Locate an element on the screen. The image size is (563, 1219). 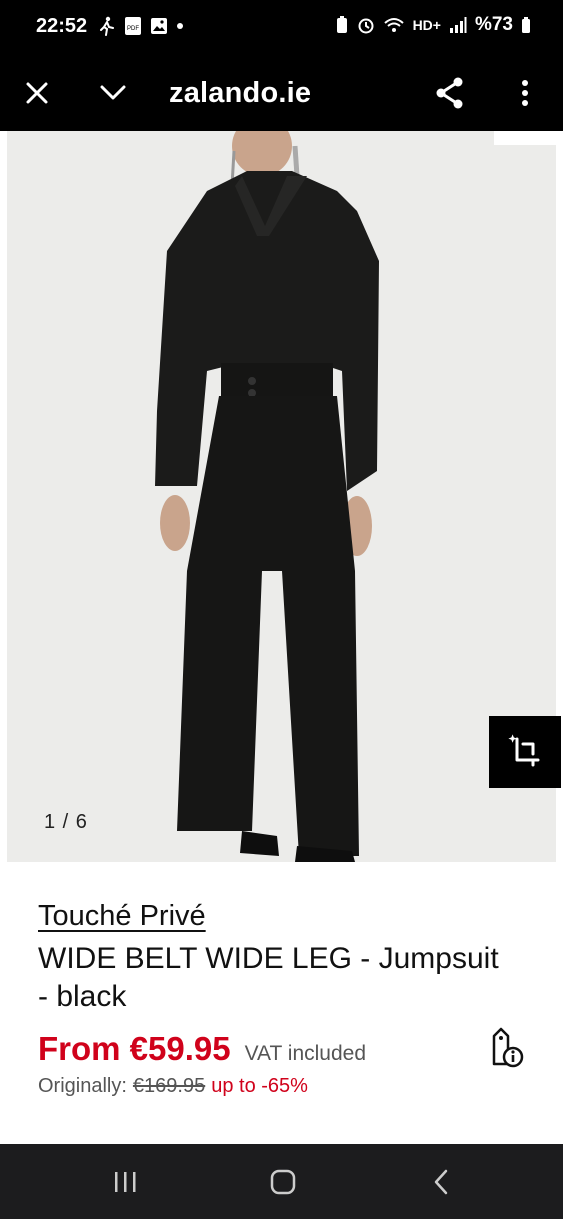
more-vertical-icon is located at coordinates (525, 93).